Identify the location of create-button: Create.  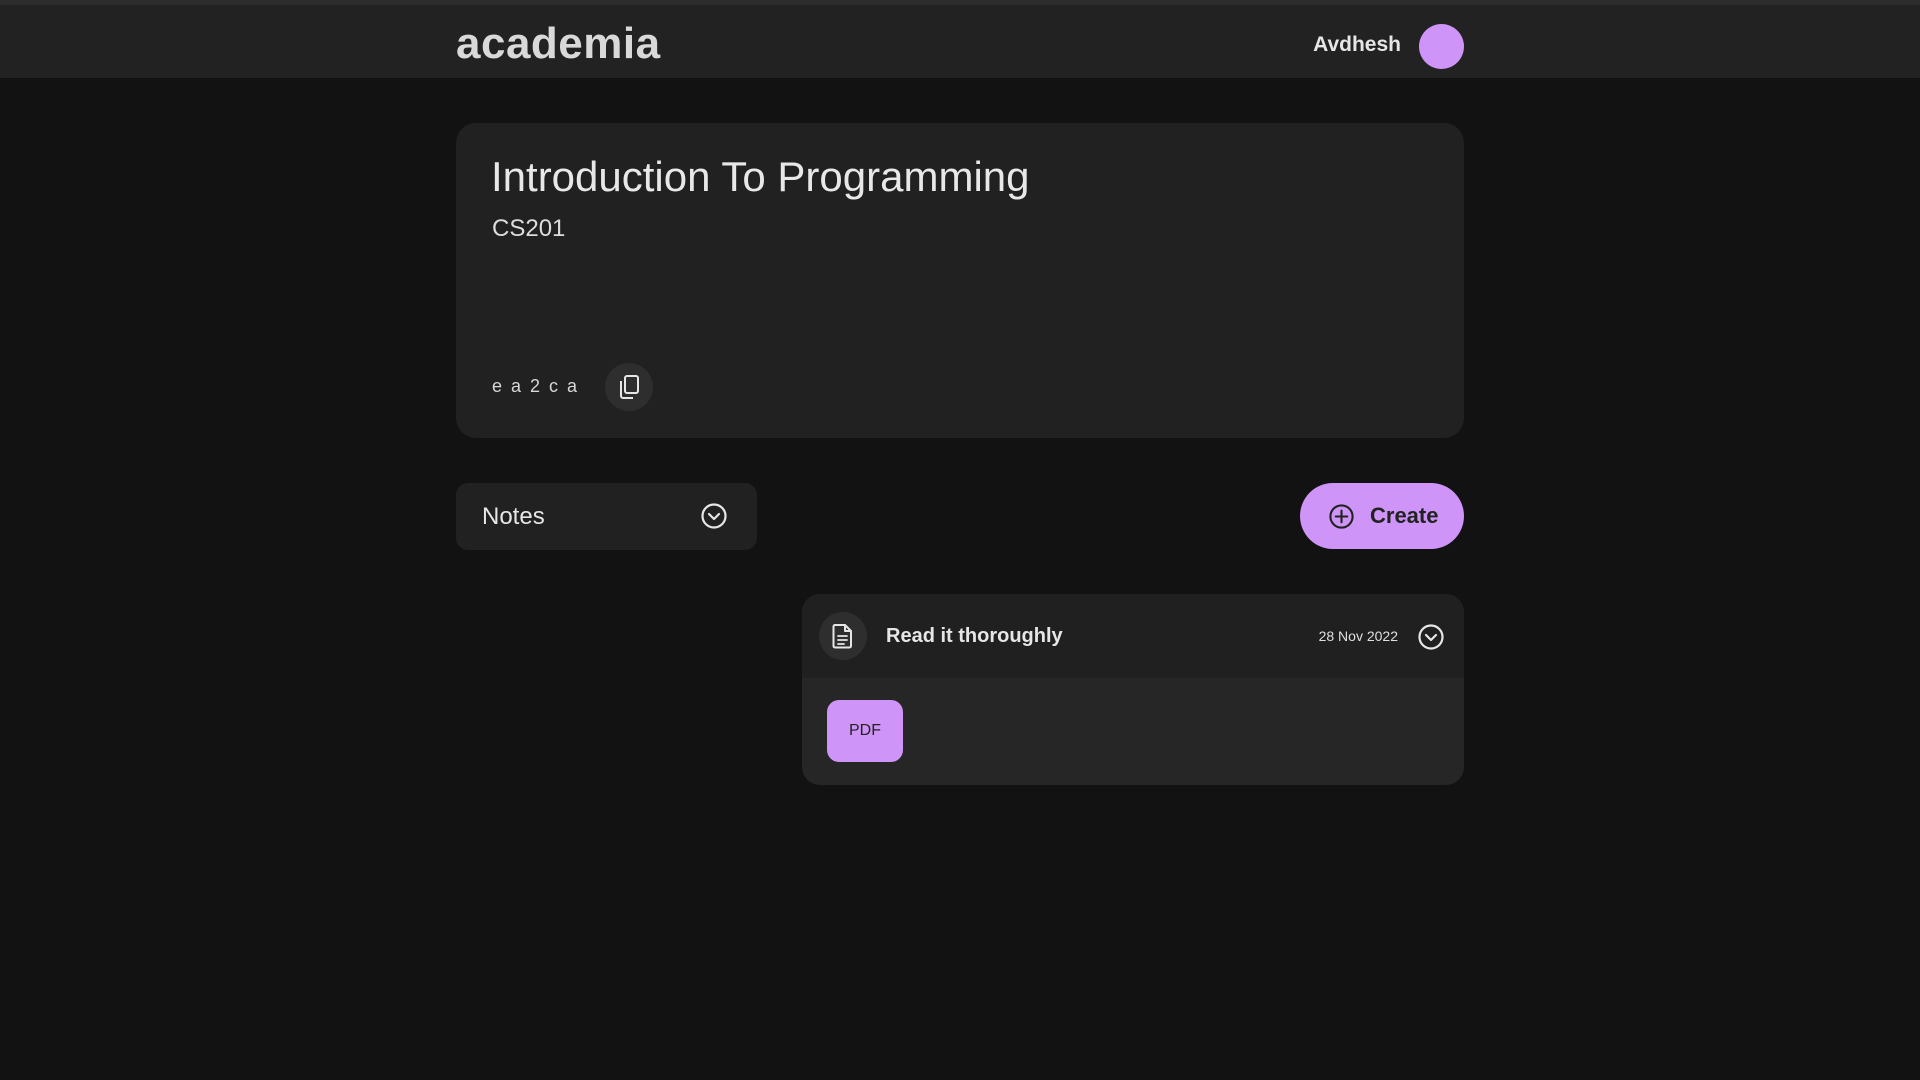
(1382, 516).